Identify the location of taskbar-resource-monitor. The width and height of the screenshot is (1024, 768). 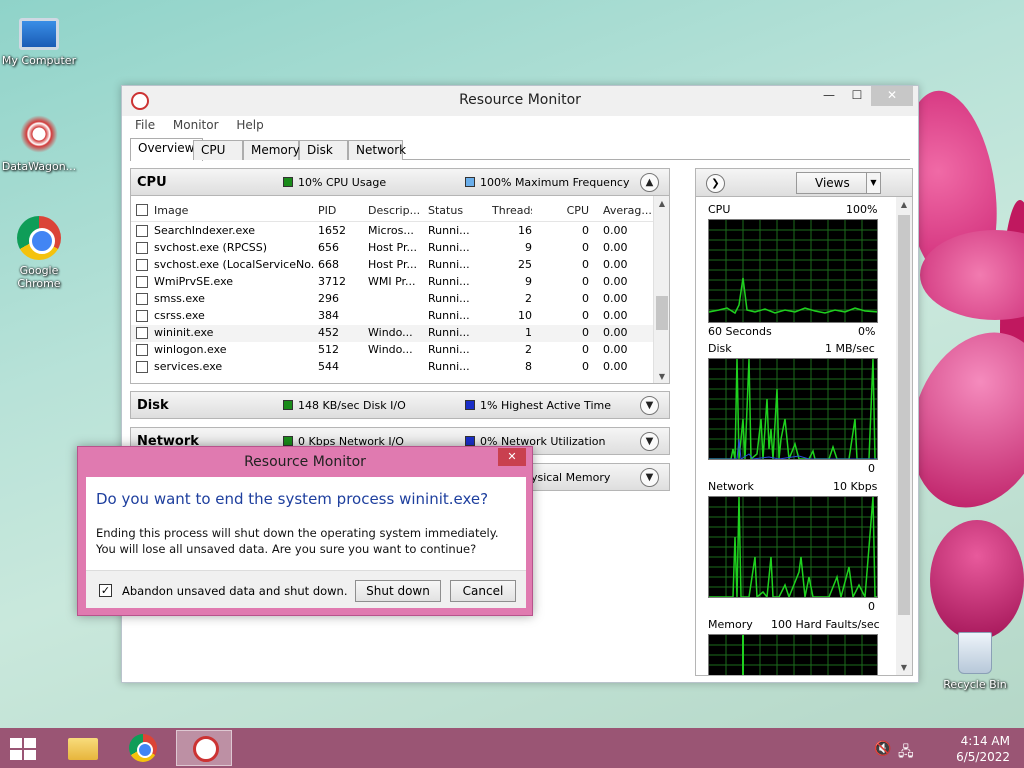
(204, 748).